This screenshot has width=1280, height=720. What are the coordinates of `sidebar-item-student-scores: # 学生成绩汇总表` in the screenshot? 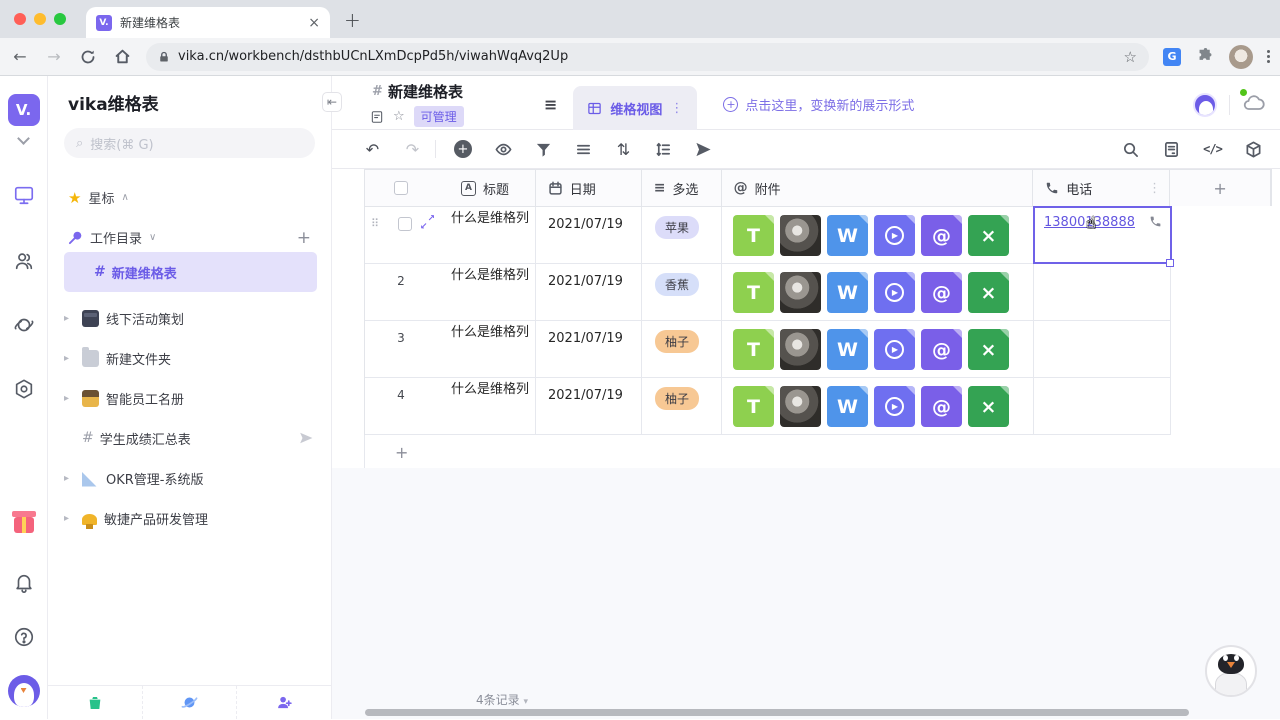 It's located at (189, 438).